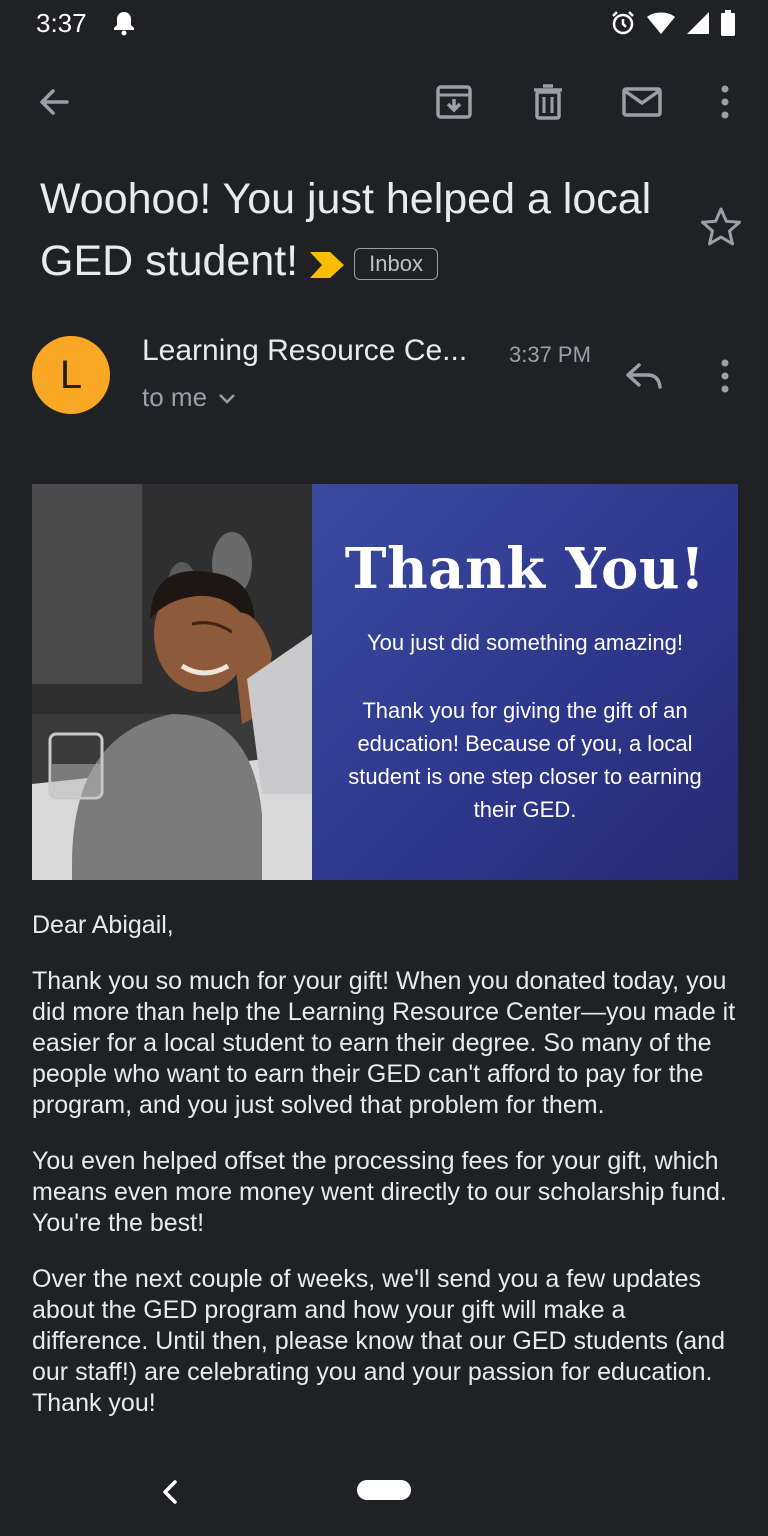 This screenshot has height=1536, width=768. Describe the element at coordinates (550, 354) in the screenshot. I see `email-time: 3:37 PM` at that location.